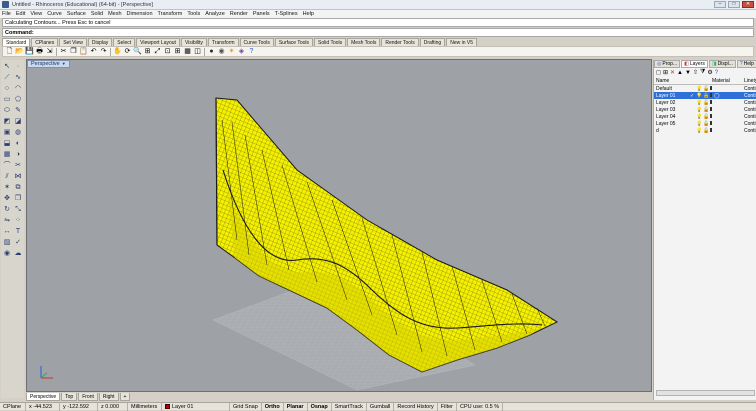 The image size is (756, 411). What do you see at coordinates (665, 72) in the screenshot?
I see `new-sublayer-icon: ⊞` at bounding box center [665, 72].